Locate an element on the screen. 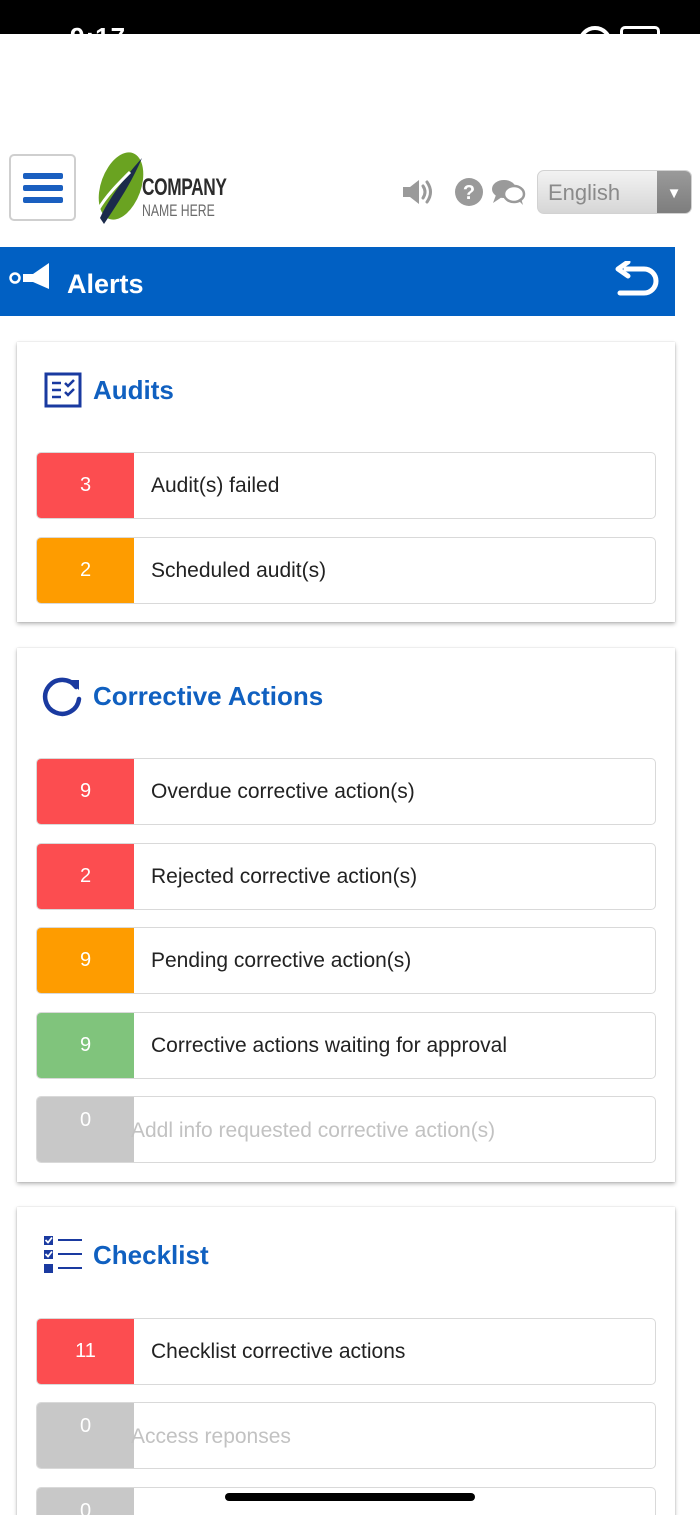 The image size is (700, 1515). battery-icon is located at coordinates (640, 30).